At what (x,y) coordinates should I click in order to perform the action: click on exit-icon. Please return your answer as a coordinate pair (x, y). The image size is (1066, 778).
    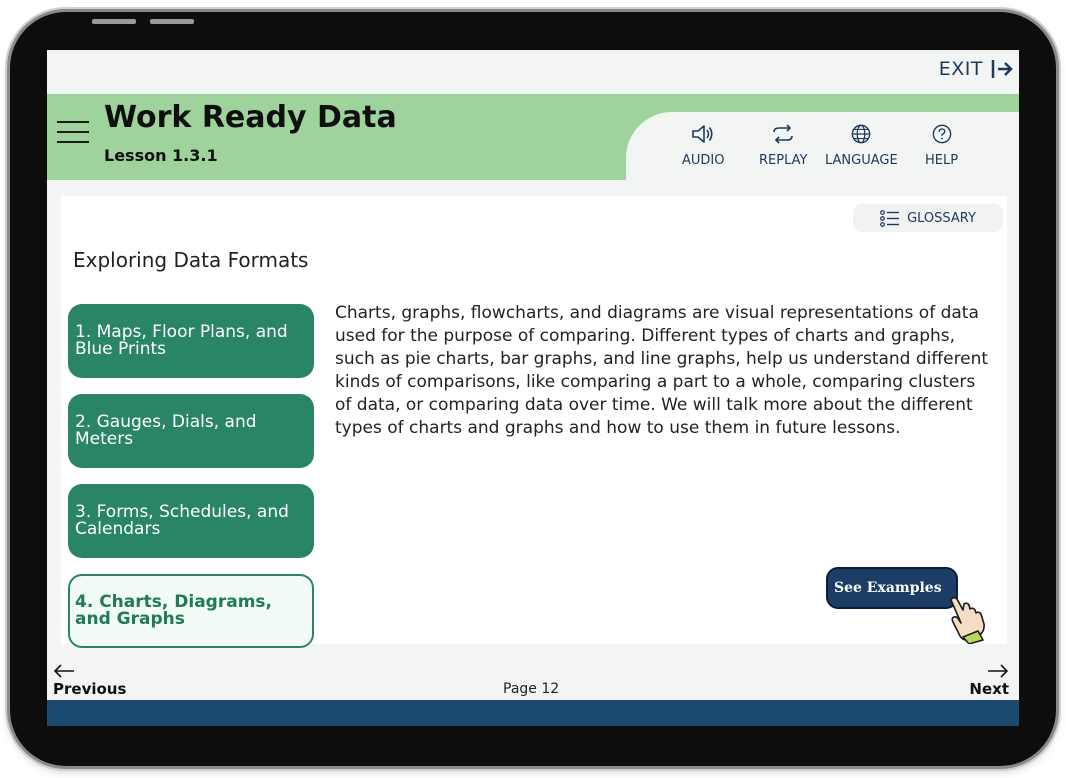
    Looking at the image, I should click on (1002, 69).